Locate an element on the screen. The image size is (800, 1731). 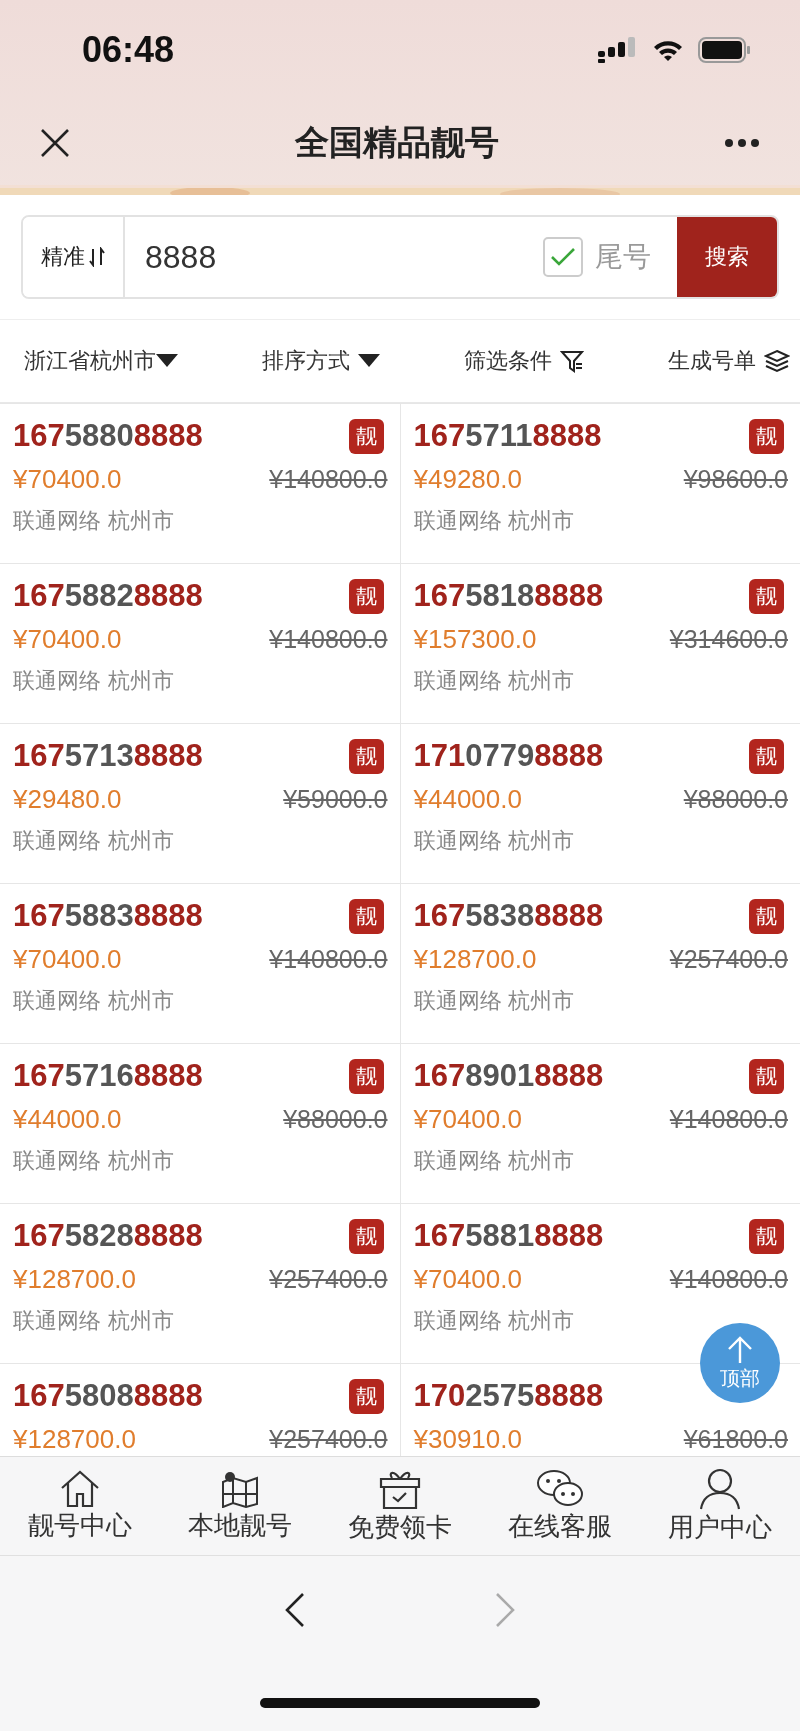
number-card: 16758188888 靓 ¥157300.0 ¥314600.0 联通网络 杭州市 is located at coordinates (600, 643).